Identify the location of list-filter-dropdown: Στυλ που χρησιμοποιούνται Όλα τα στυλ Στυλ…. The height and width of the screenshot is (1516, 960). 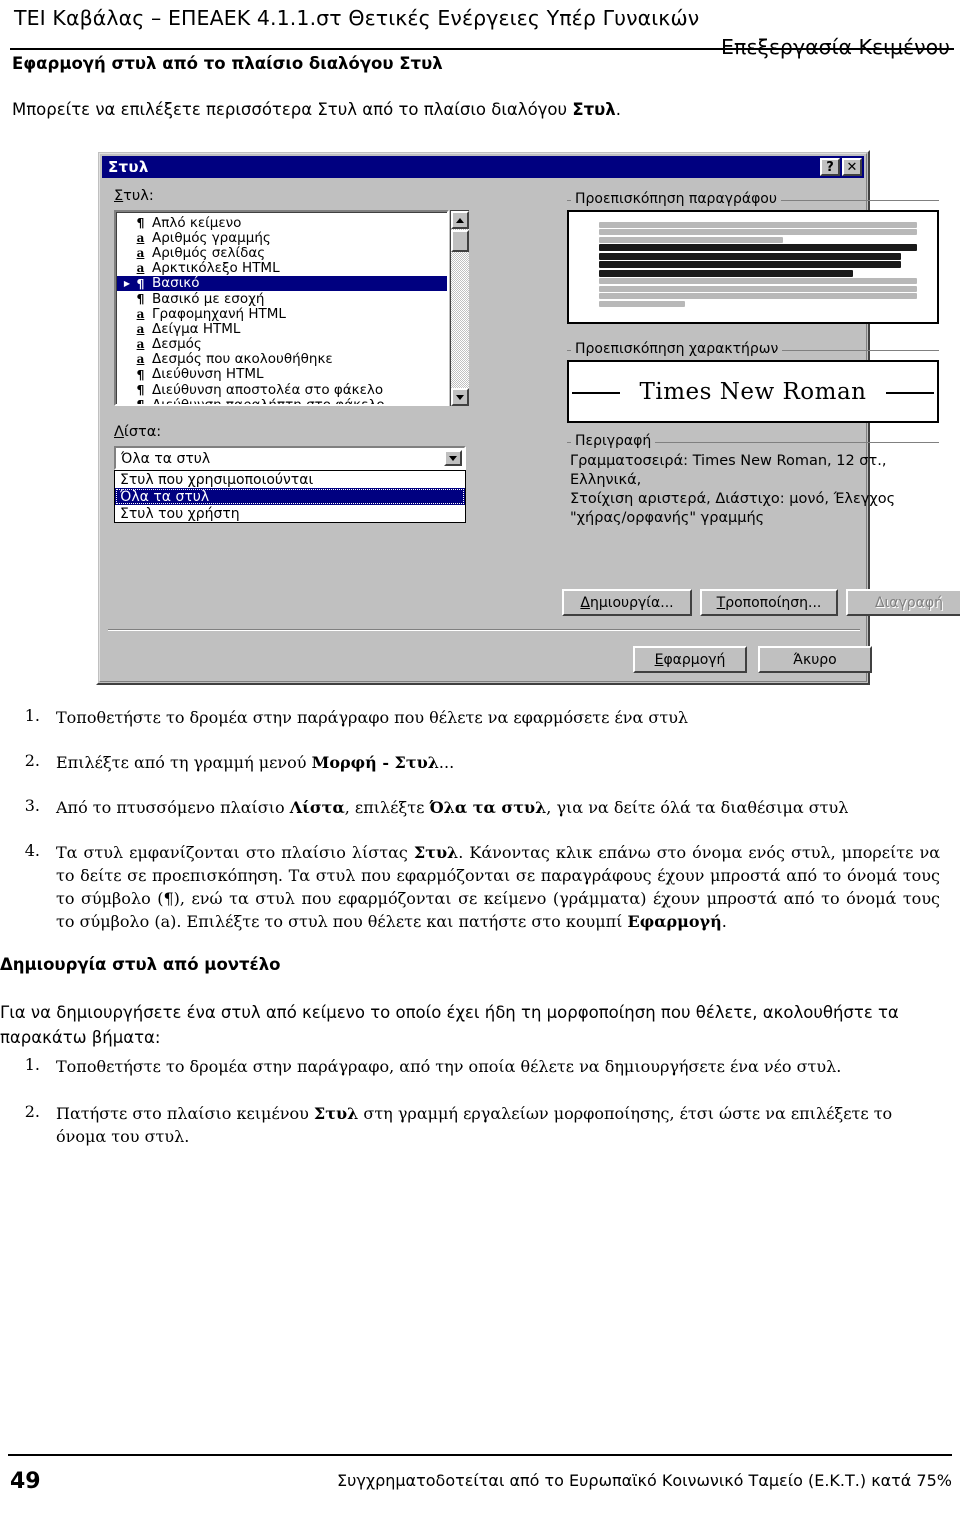
(290, 496).